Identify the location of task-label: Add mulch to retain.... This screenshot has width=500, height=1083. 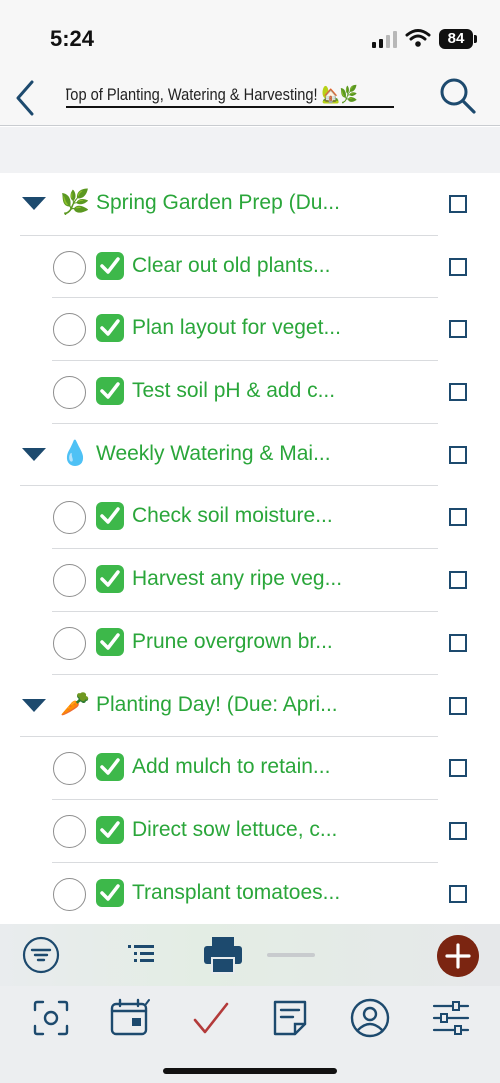
(231, 767).